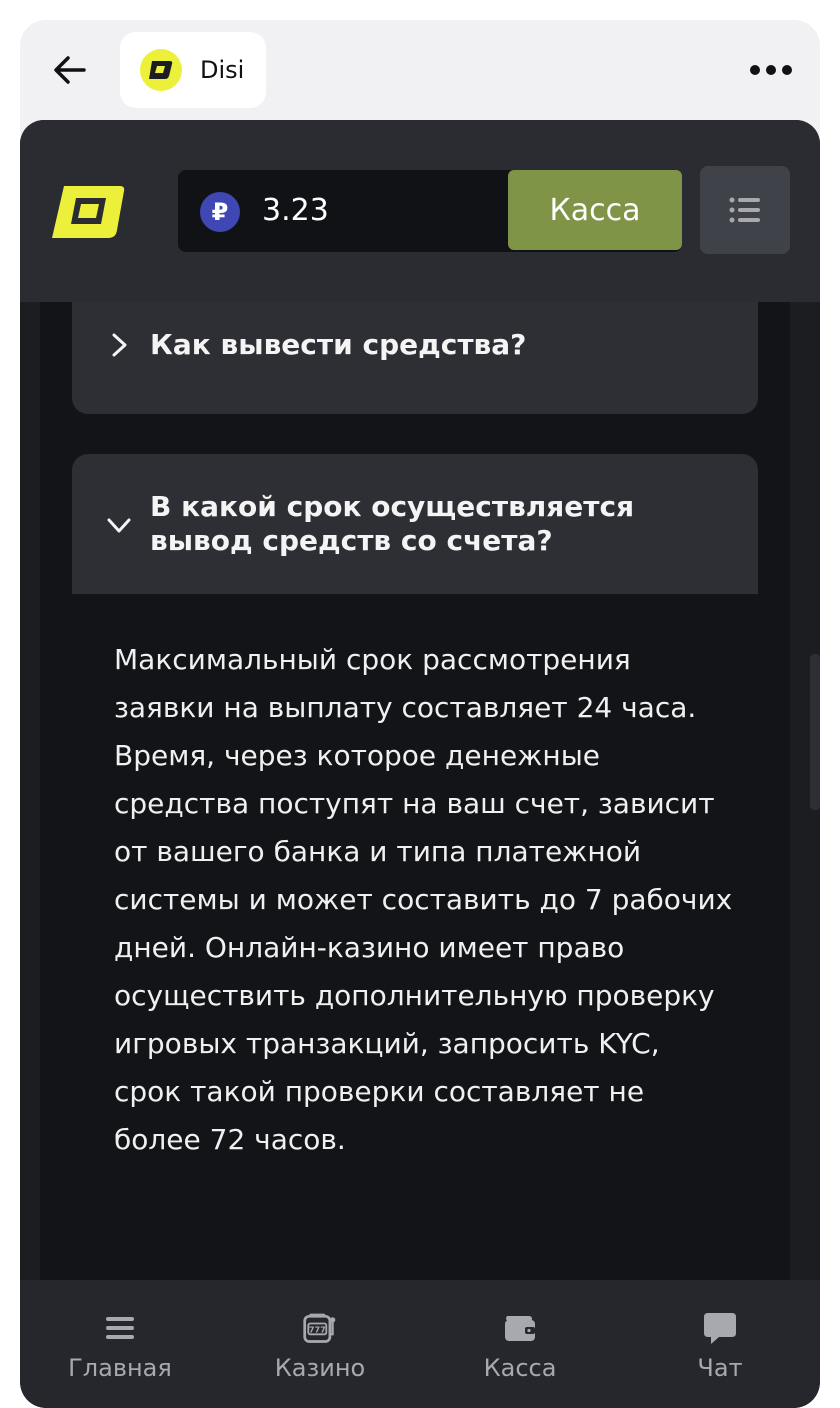  What do you see at coordinates (815, 732) in the screenshot?
I see `scrollbar` at bounding box center [815, 732].